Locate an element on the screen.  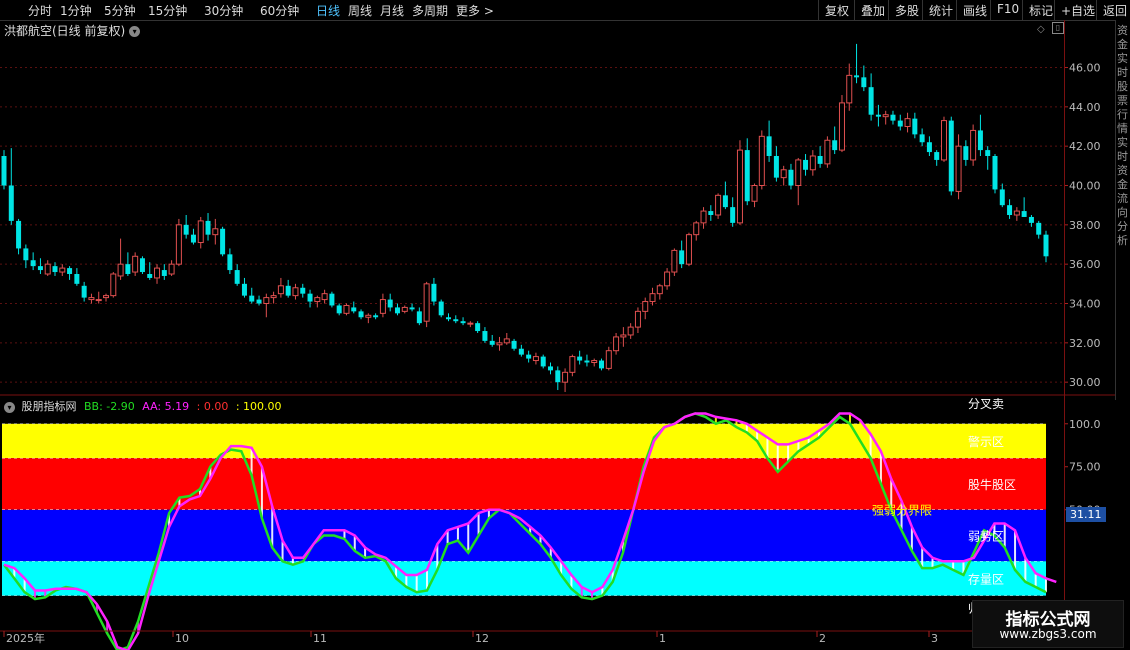
zone-label-red: 股牛股区 is located at coordinates (992, 484).